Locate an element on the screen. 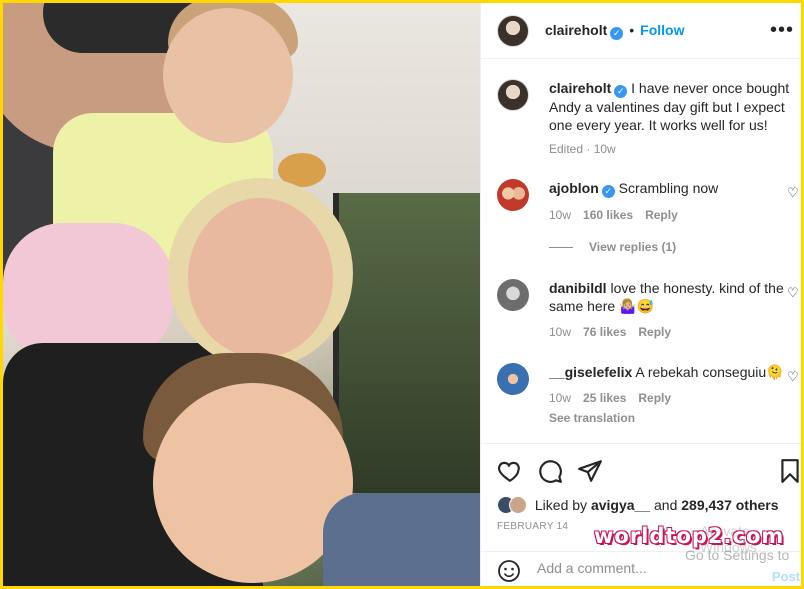 The height and width of the screenshot is (589, 804). likes-summary: Liked by avigya__ and 289,437 others is located at coordinates (638, 505).